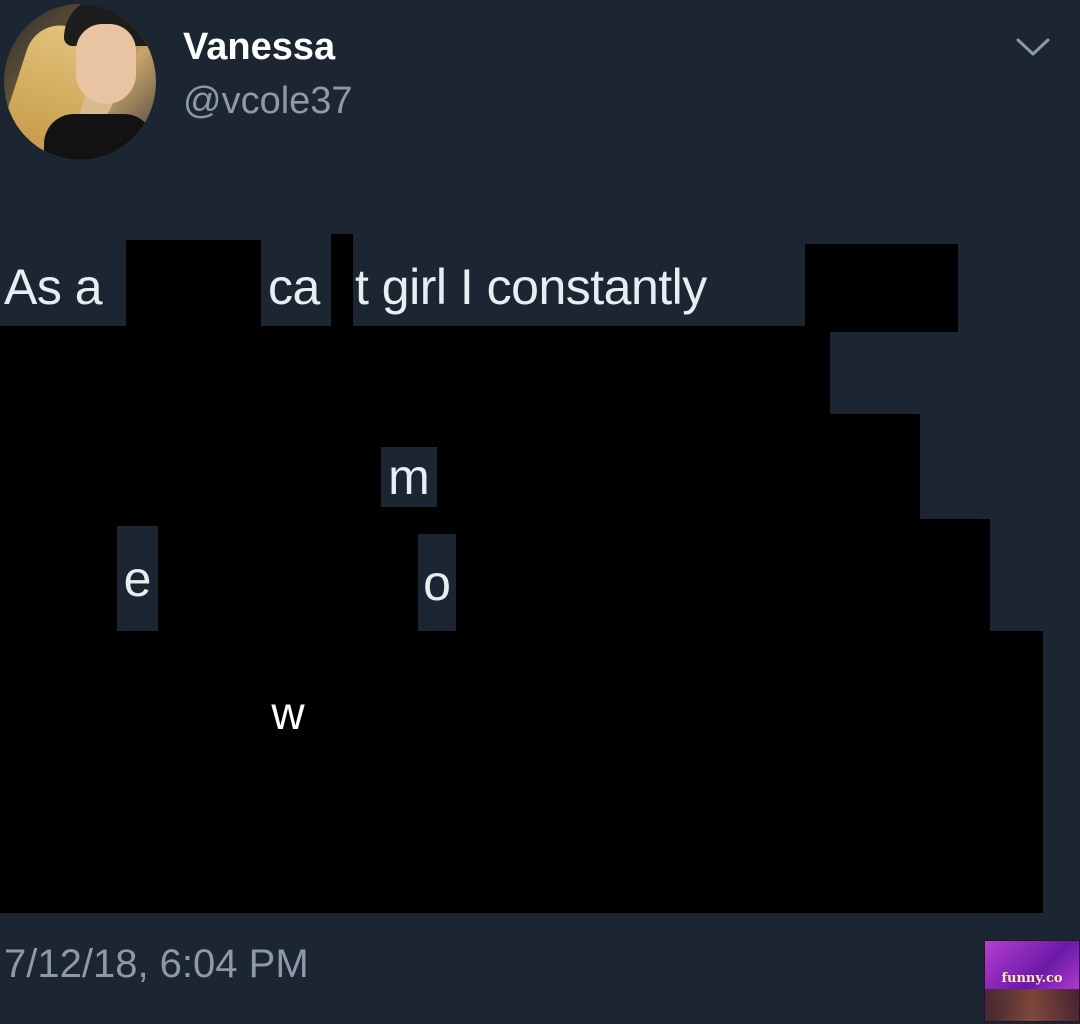  What do you see at coordinates (1033, 47) in the screenshot?
I see `chevron-down-icon` at bounding box center [1033, 47].